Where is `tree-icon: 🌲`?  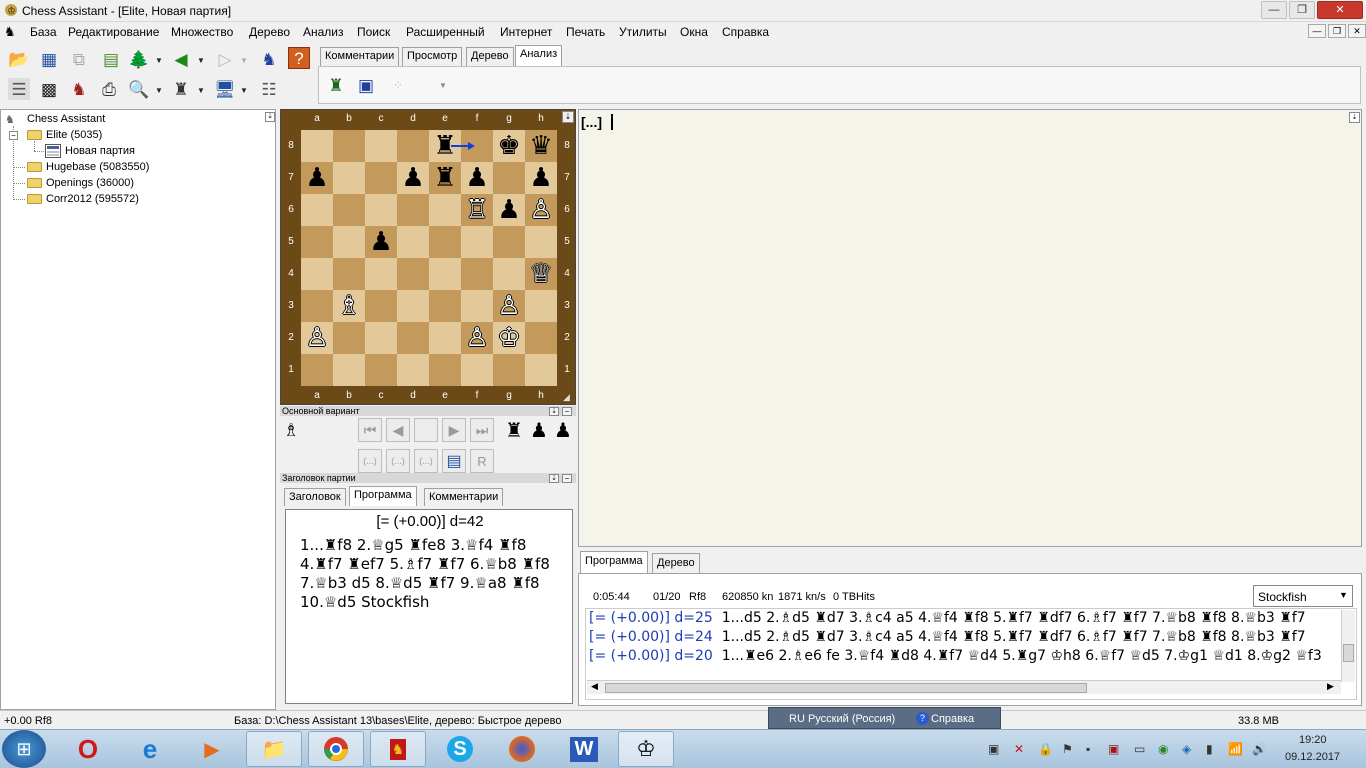
tree-icon: 🌲 is located at coordinates (139, 59).